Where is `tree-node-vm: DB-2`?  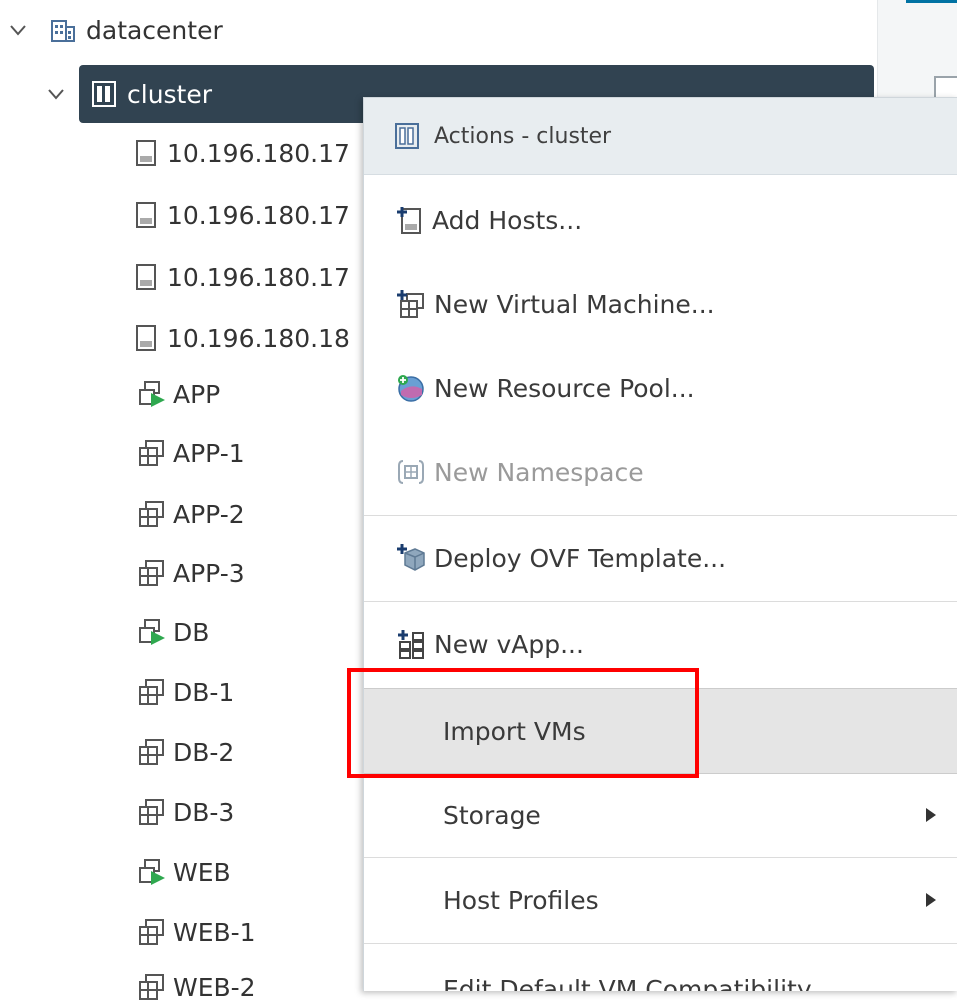 tree-node-vm: DB-2 is located at coordinates (185, 752).